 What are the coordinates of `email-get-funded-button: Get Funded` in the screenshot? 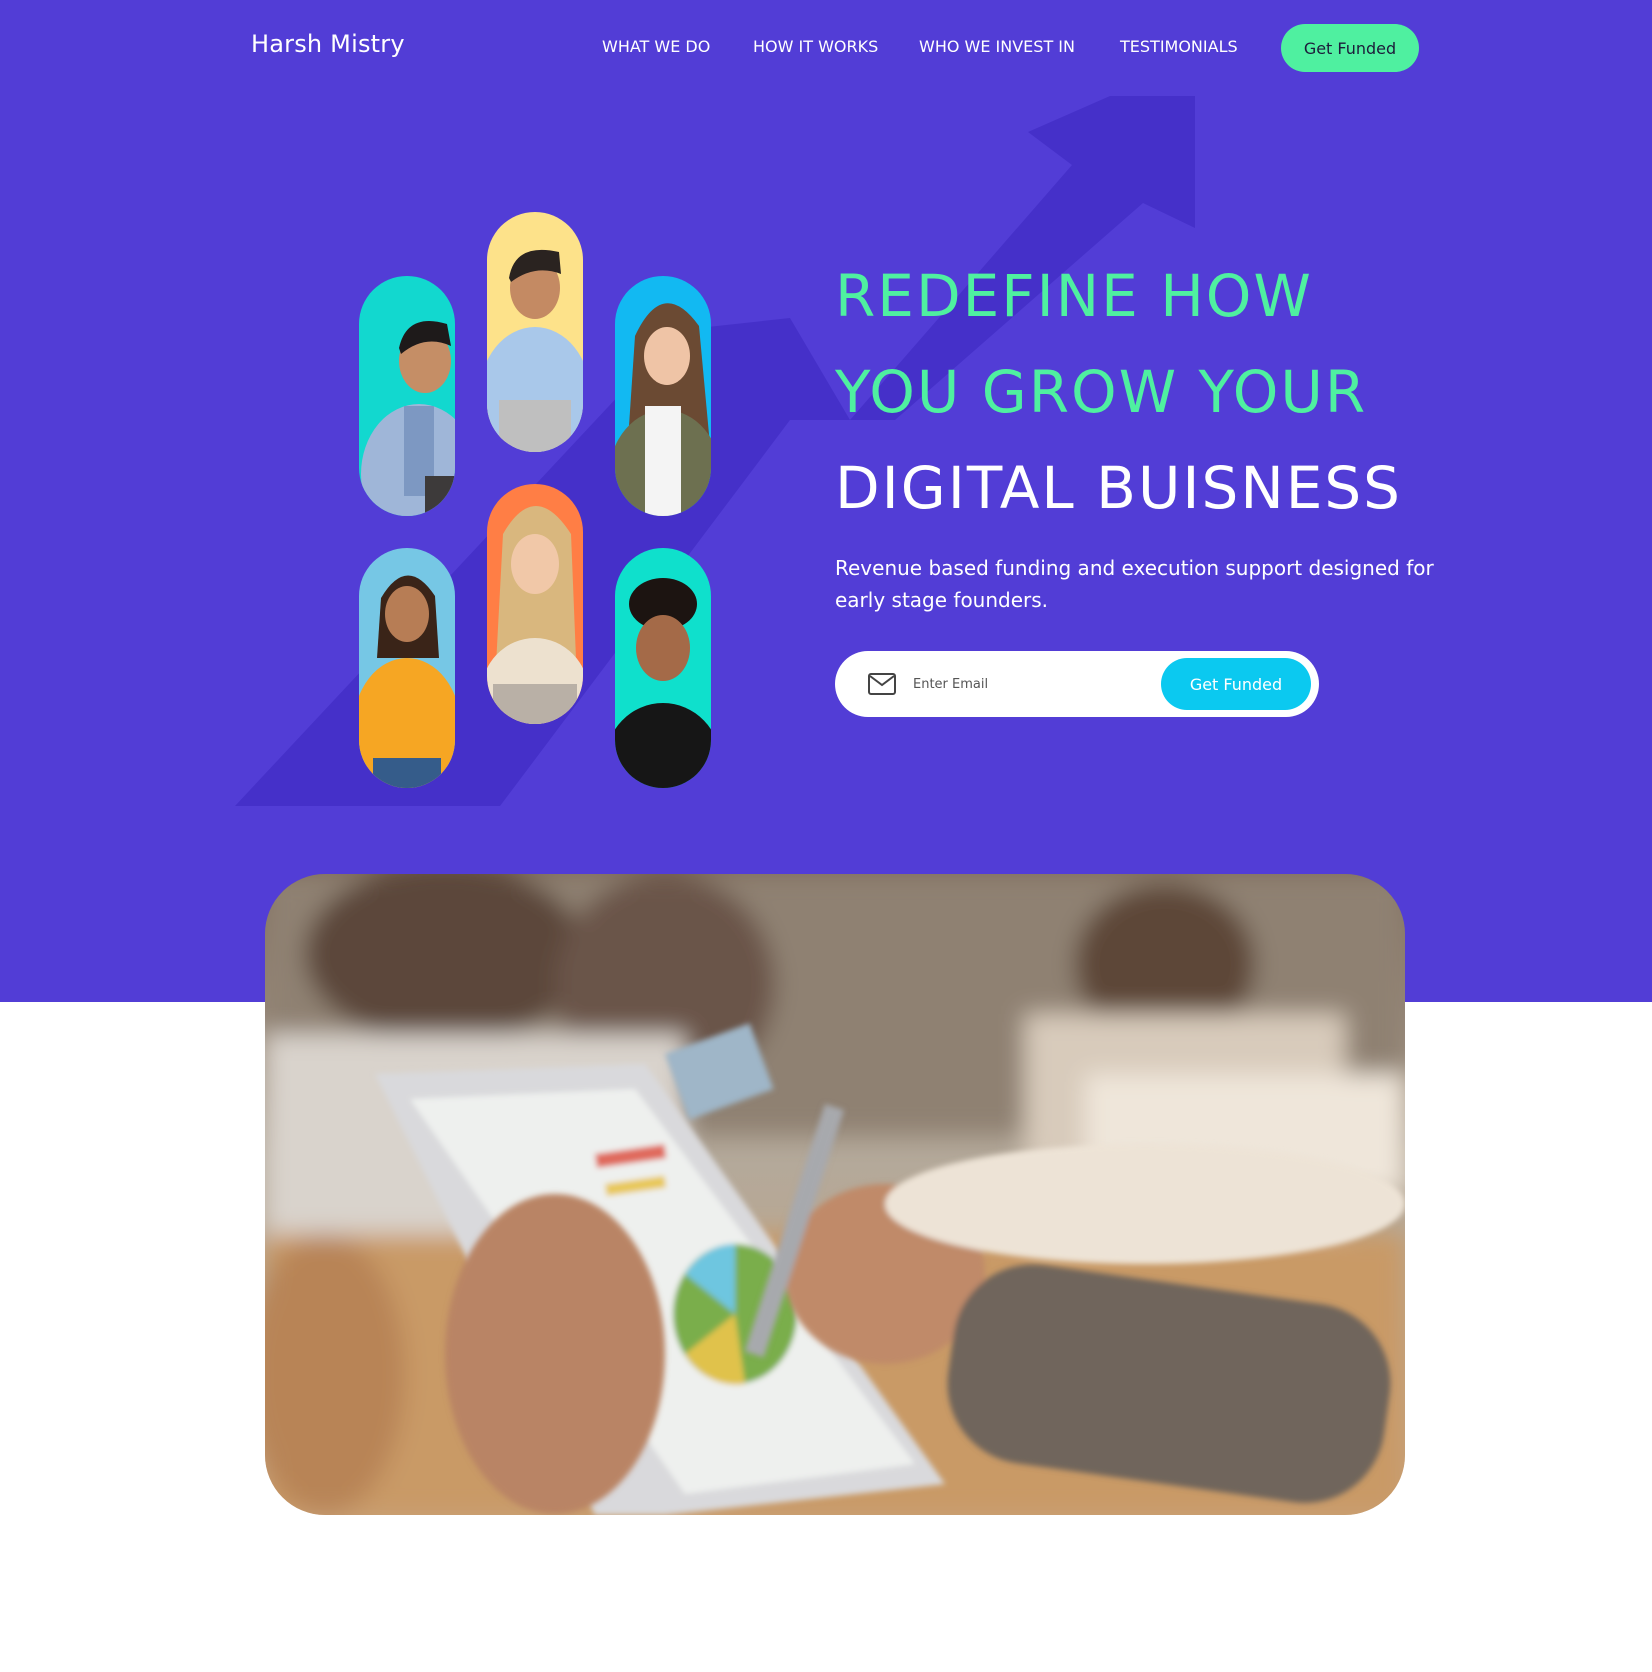 It's located at (1236, 684).